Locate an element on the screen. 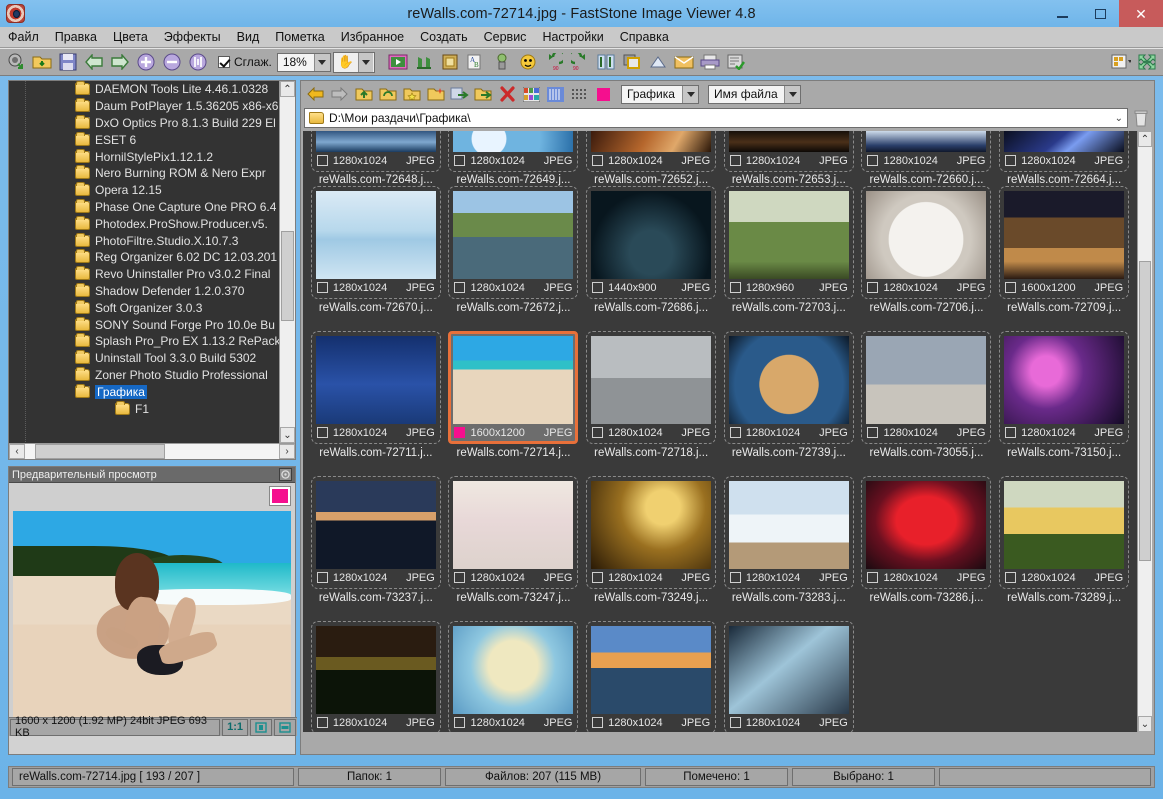  delete-icon is located at coordinates (507, 94).